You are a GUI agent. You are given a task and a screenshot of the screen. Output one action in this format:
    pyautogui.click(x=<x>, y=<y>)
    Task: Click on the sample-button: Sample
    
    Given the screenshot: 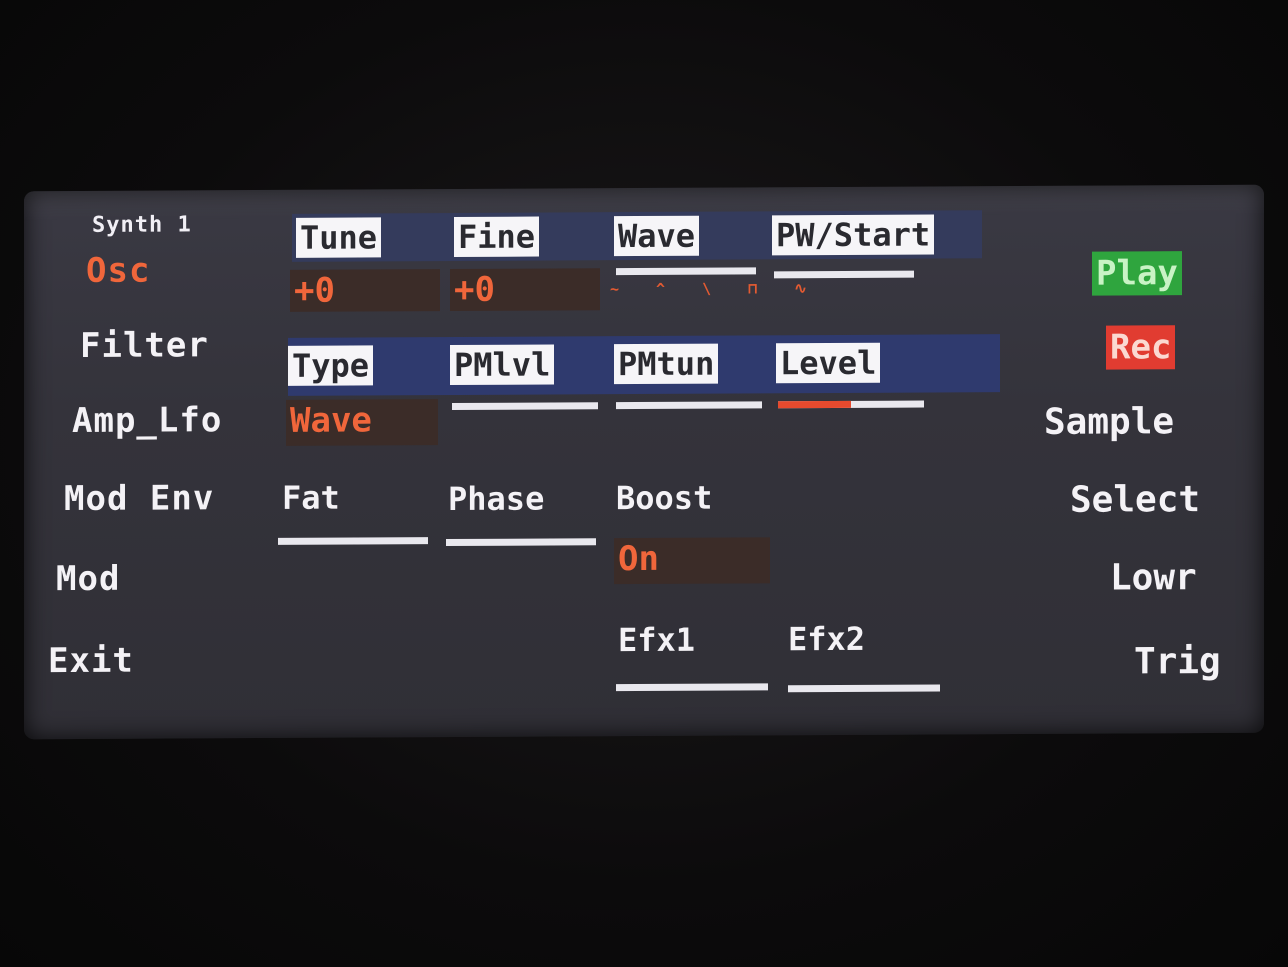 What is the action you would take?
    pyautogui.click(x=1109, y=422)
    